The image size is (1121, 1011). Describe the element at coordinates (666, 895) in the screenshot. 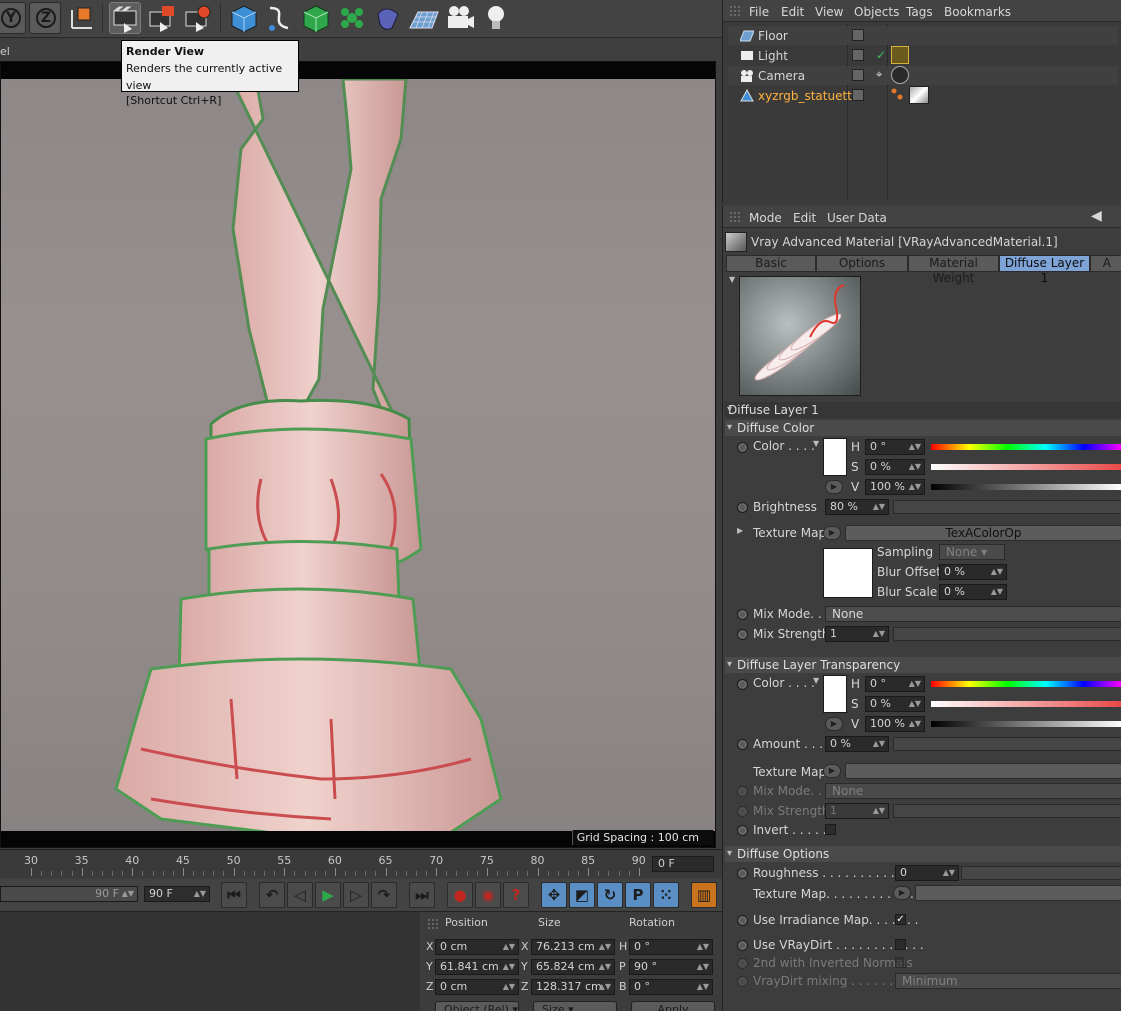

I see `record-point-level-button: ⁙` at that location.